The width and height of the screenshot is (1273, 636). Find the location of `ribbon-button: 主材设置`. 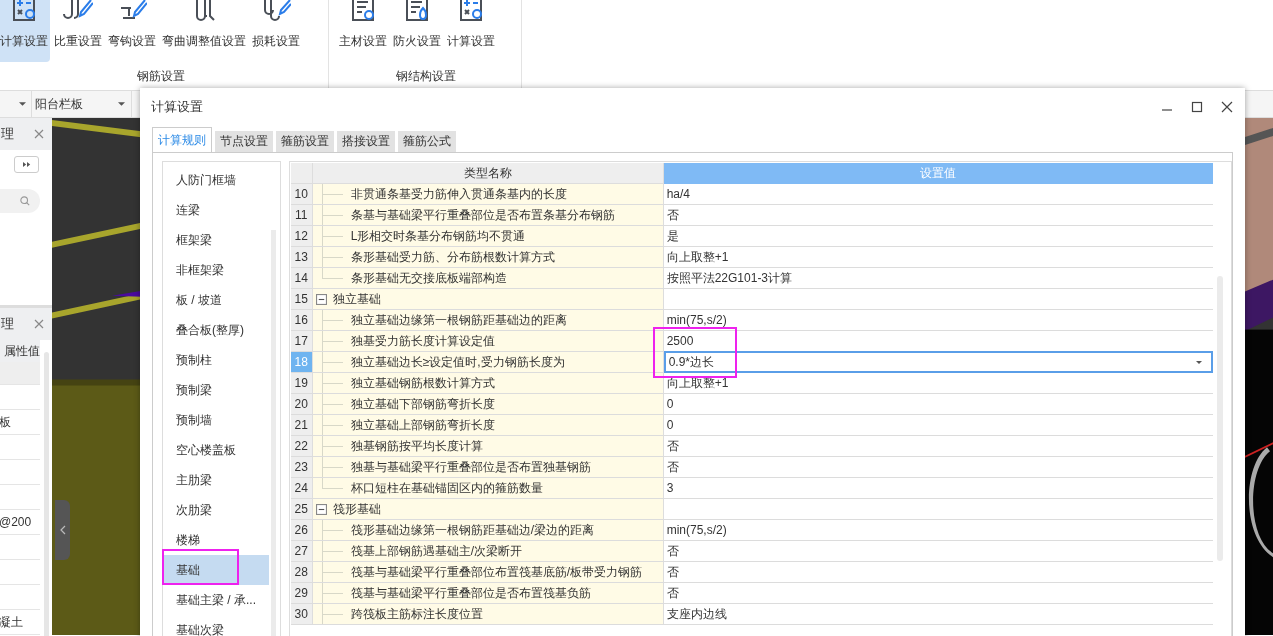

ribbon-button: 主材设置 is located at coordinates (363, 31).